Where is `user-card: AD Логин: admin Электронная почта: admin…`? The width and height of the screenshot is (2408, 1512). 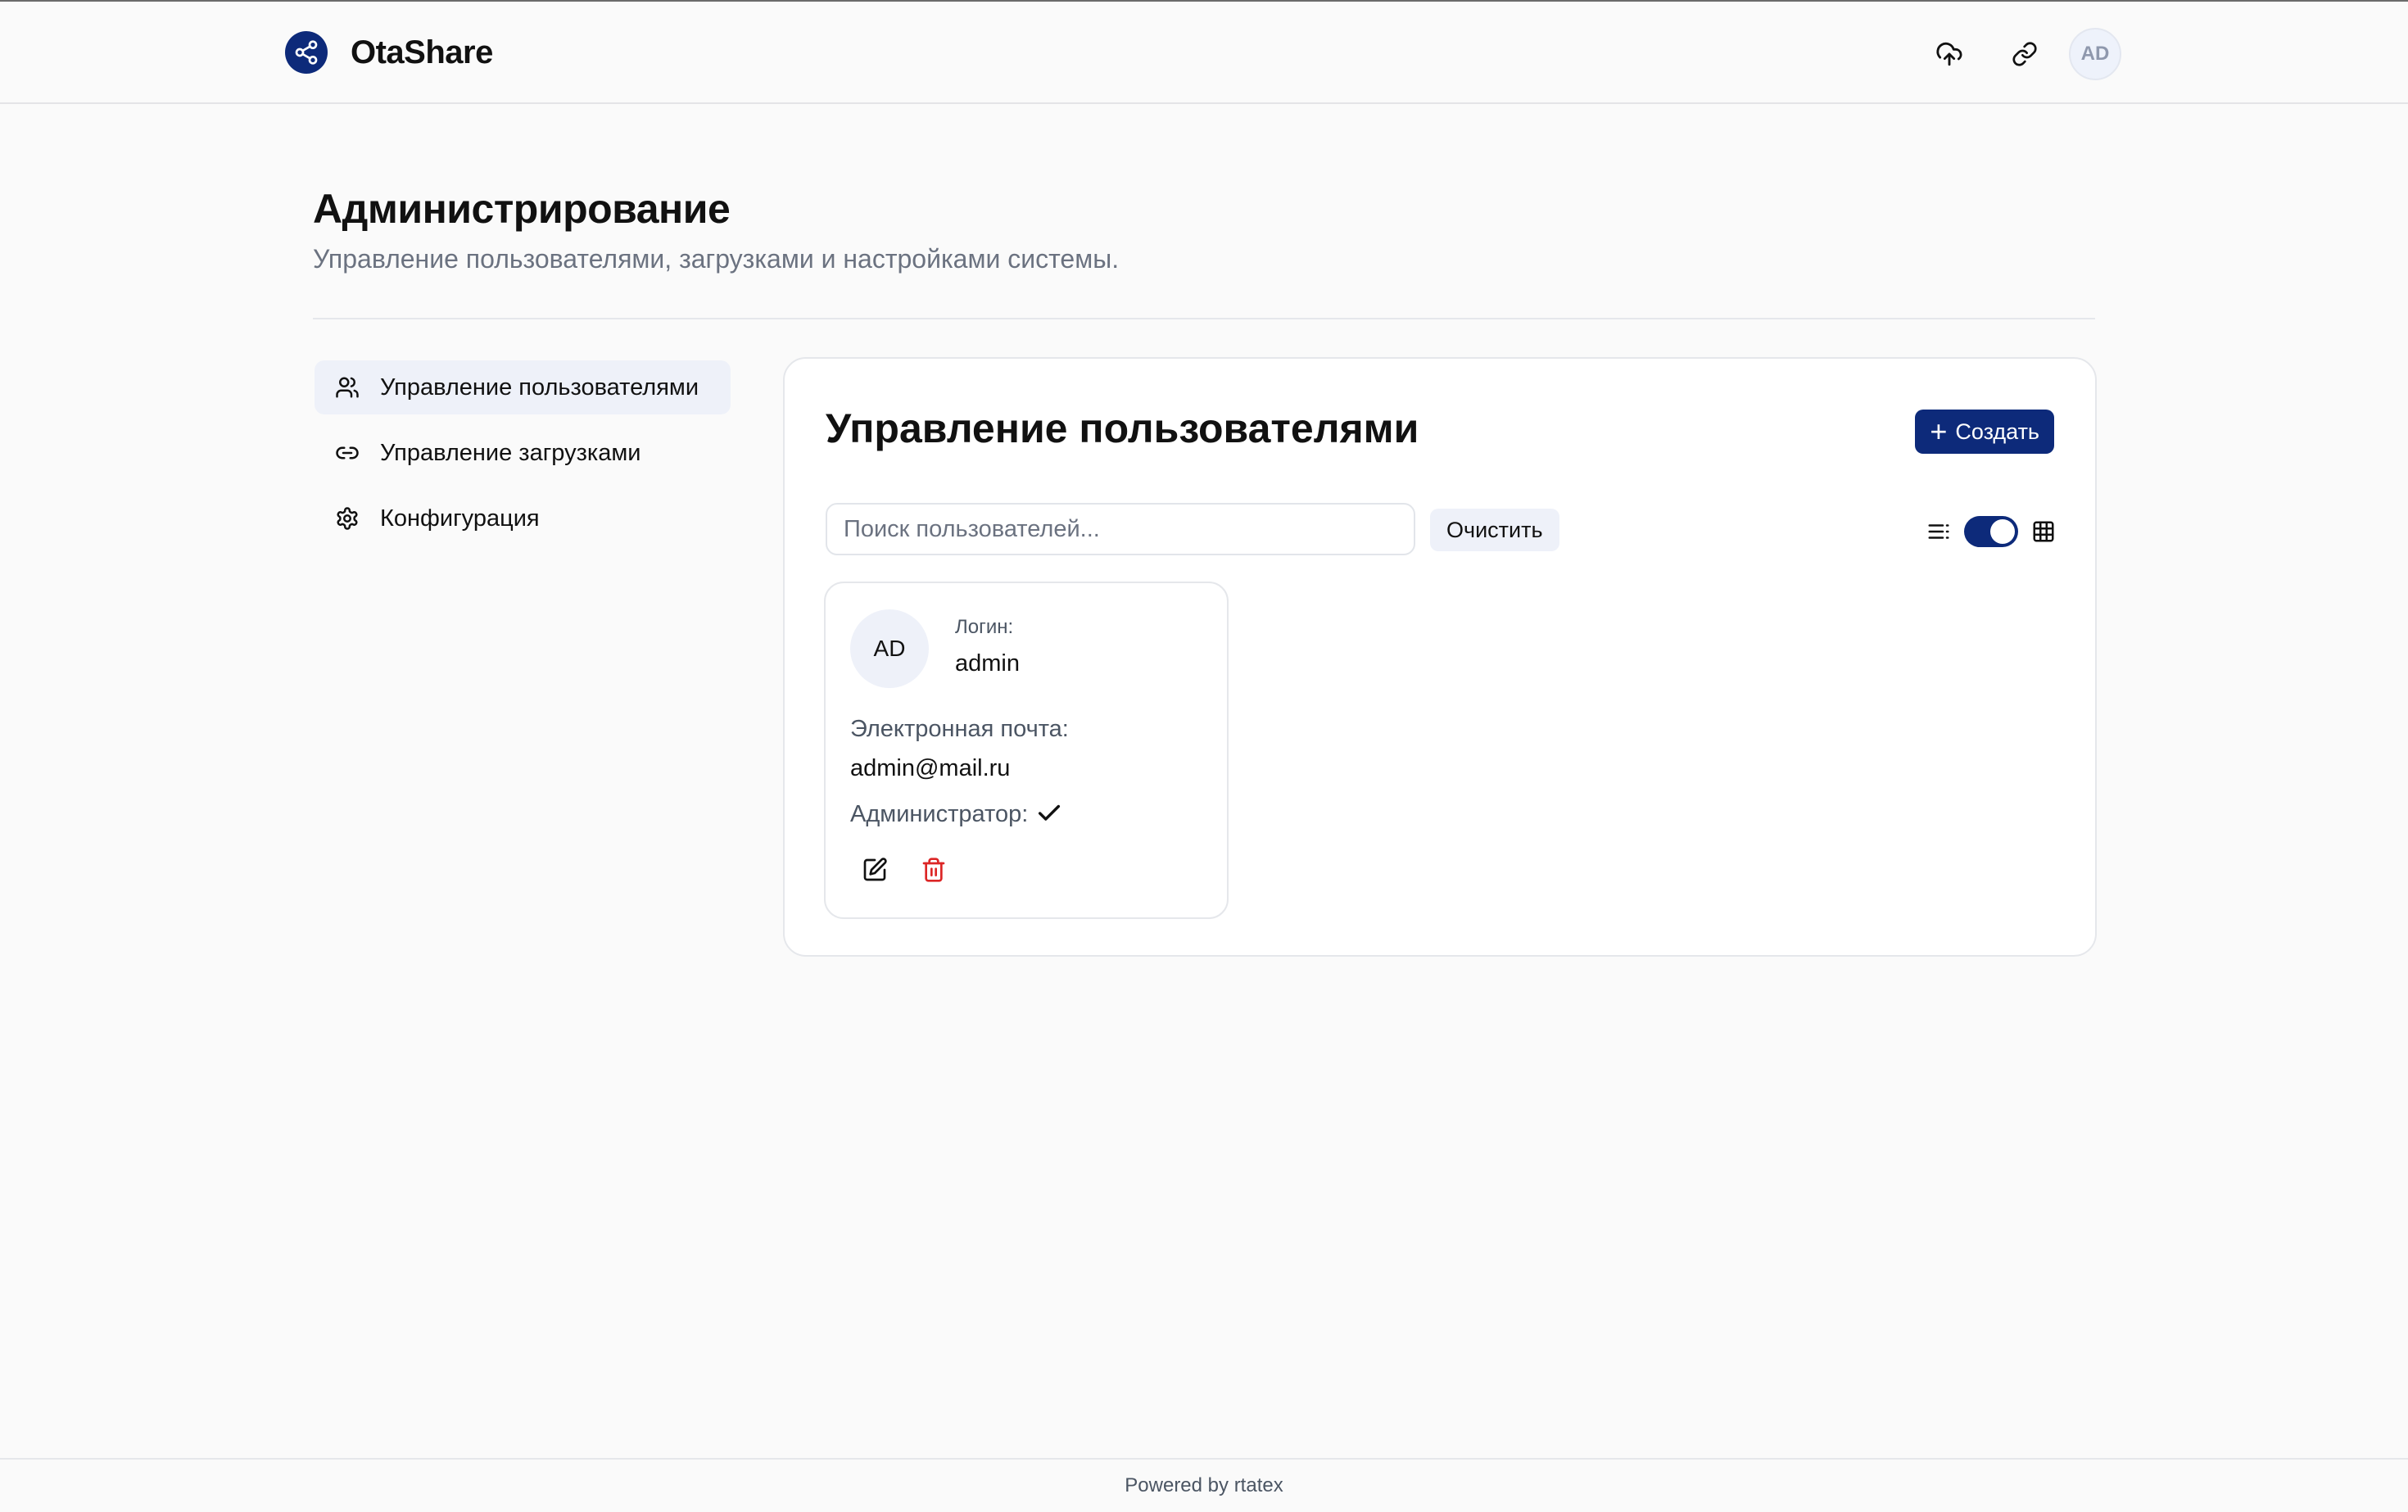
user-card: AD Логин: admin Электронная почта: admin… is located at coordinates (1026, 751).